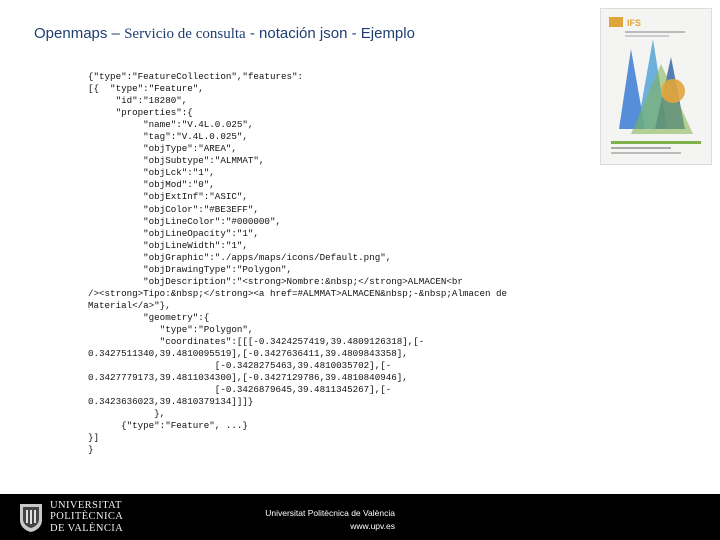 This screenshot has width=720, height=540. I want to click on cover-illustration: IFS, so click(656, 86).